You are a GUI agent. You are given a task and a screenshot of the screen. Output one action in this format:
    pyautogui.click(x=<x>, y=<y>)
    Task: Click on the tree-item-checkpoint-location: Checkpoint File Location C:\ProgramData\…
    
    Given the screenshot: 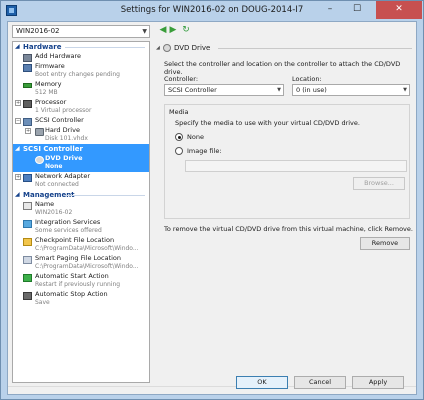 What is the action you would take?
    pyautogui.click(x=81, y=245)
    